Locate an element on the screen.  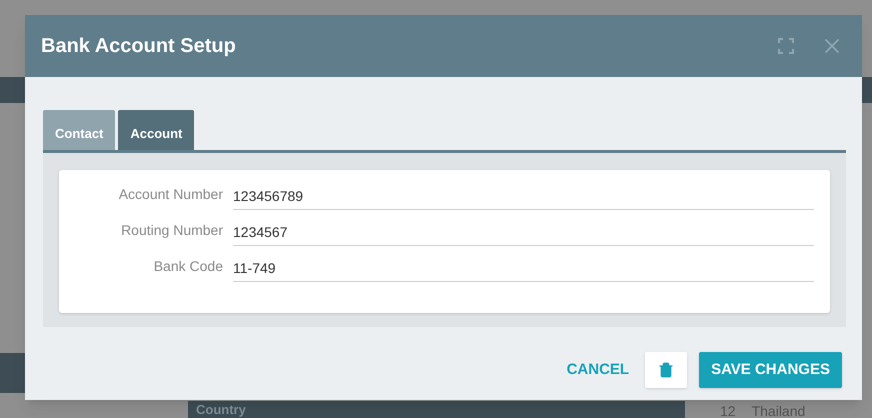
table-cell: 12 is located at coordinates (728, 411).